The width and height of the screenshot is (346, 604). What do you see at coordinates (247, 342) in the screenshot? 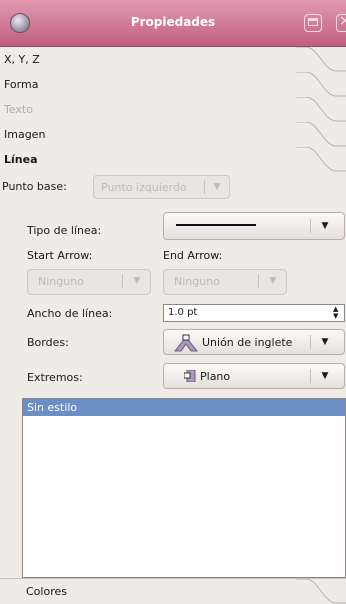
I see `edges-value: Unión de inglete` at bounding box center [247, 342].